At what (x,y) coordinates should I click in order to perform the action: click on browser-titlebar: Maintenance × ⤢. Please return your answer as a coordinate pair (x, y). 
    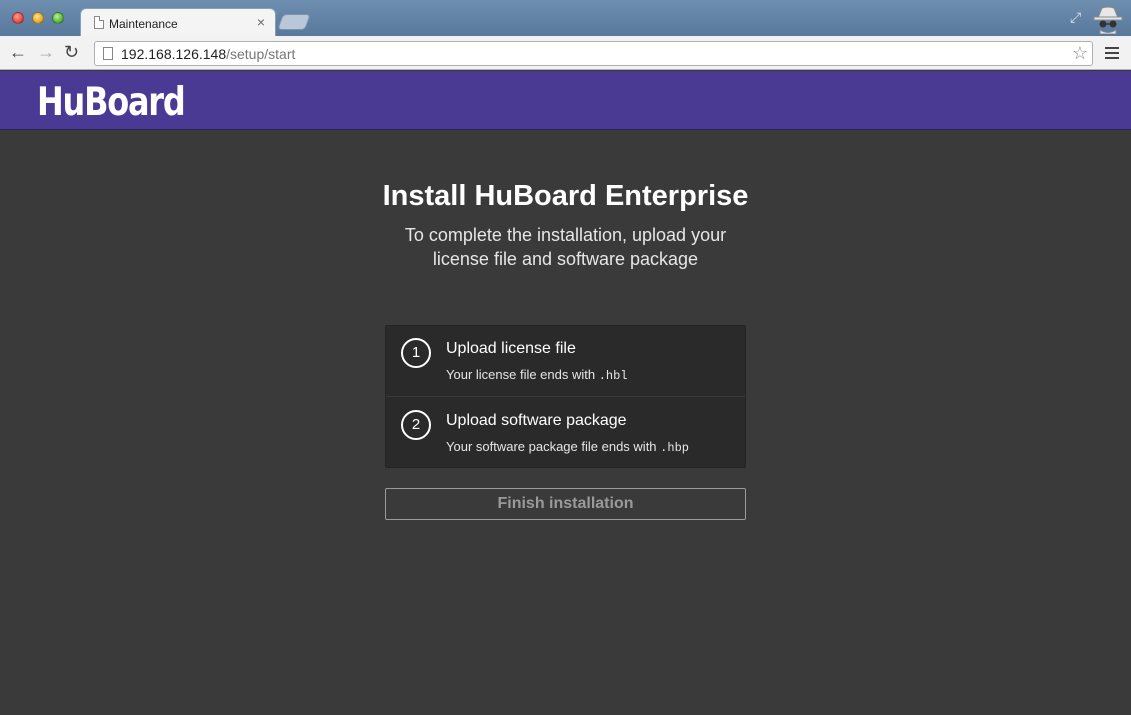
    Looking at the image, I should click on (565, 18).